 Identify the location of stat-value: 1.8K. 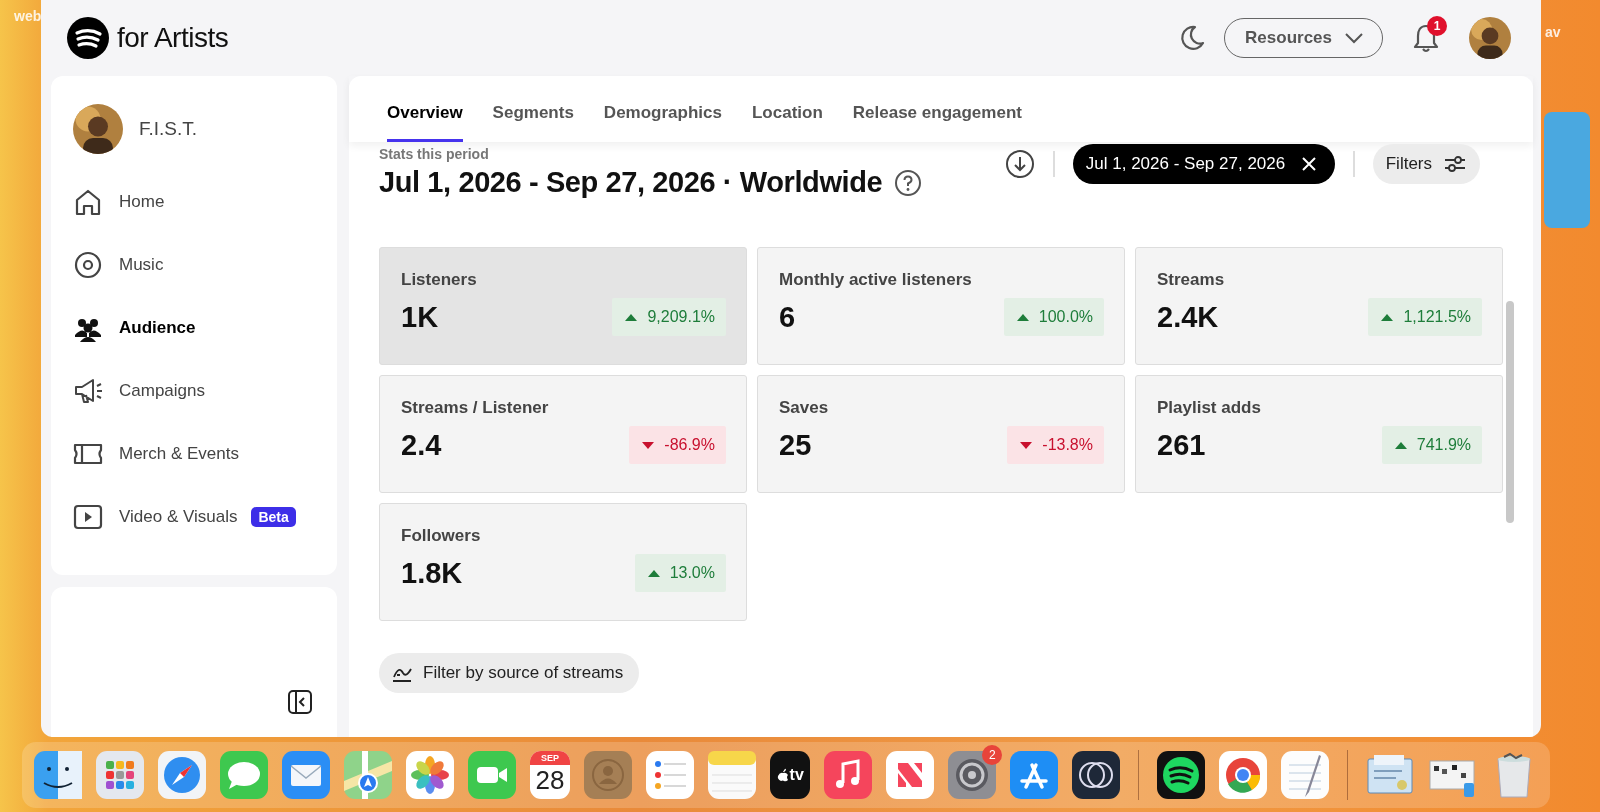
(432, 573).